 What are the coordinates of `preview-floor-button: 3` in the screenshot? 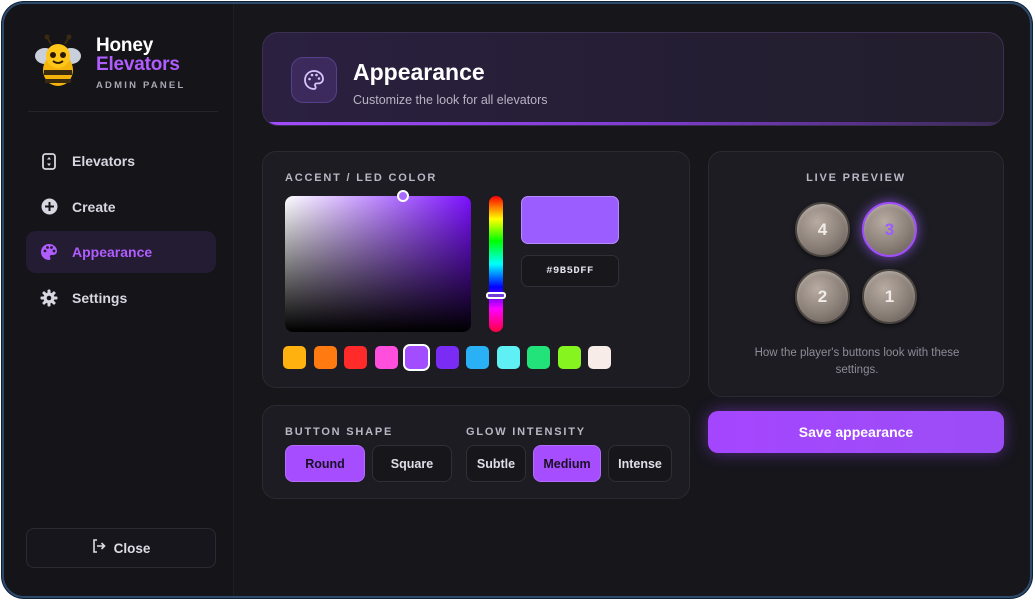 It's located at (889, 229).